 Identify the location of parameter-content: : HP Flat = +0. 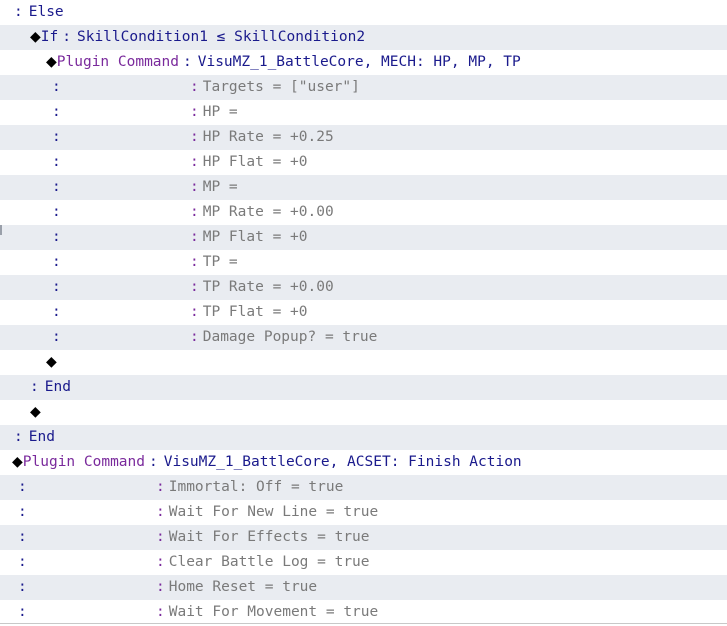
(249, 162).